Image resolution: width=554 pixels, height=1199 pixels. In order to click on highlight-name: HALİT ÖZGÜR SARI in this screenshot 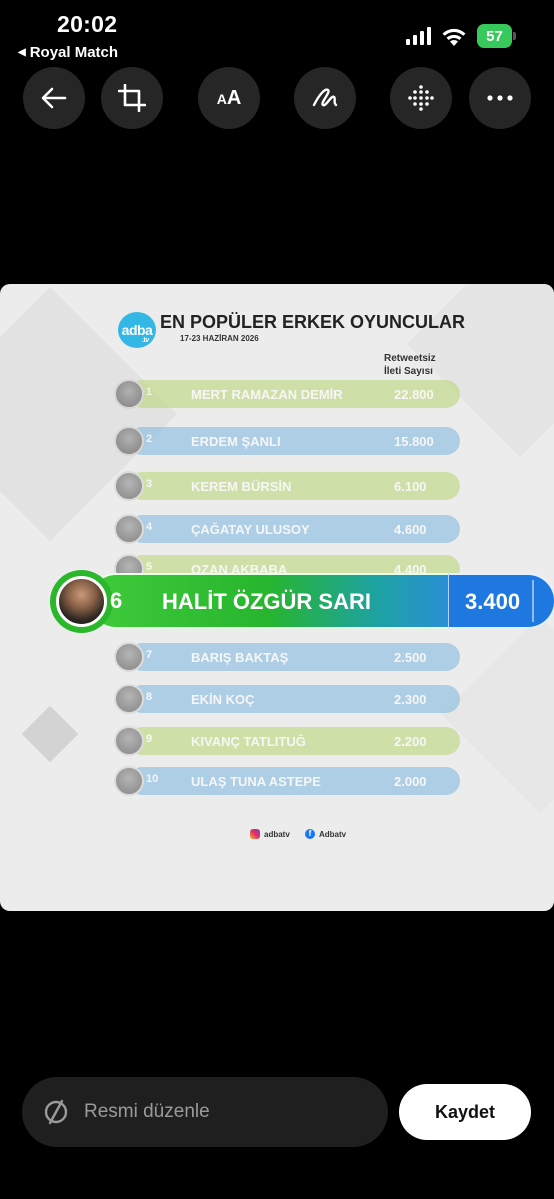, I will do `click(266, 601)`.